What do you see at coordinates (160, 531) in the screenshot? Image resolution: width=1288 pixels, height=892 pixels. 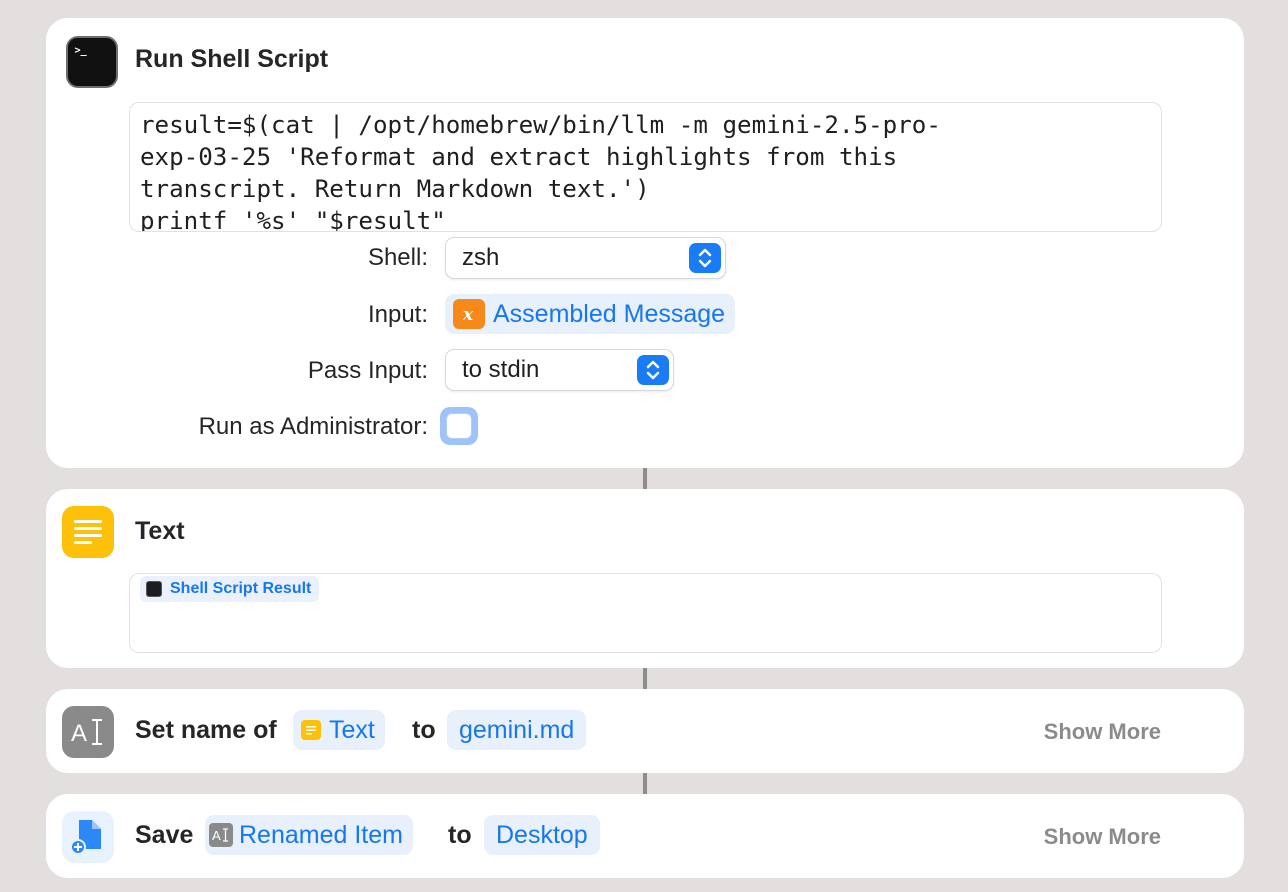 I see `action-title: Text` at bounding box center [160, 531].